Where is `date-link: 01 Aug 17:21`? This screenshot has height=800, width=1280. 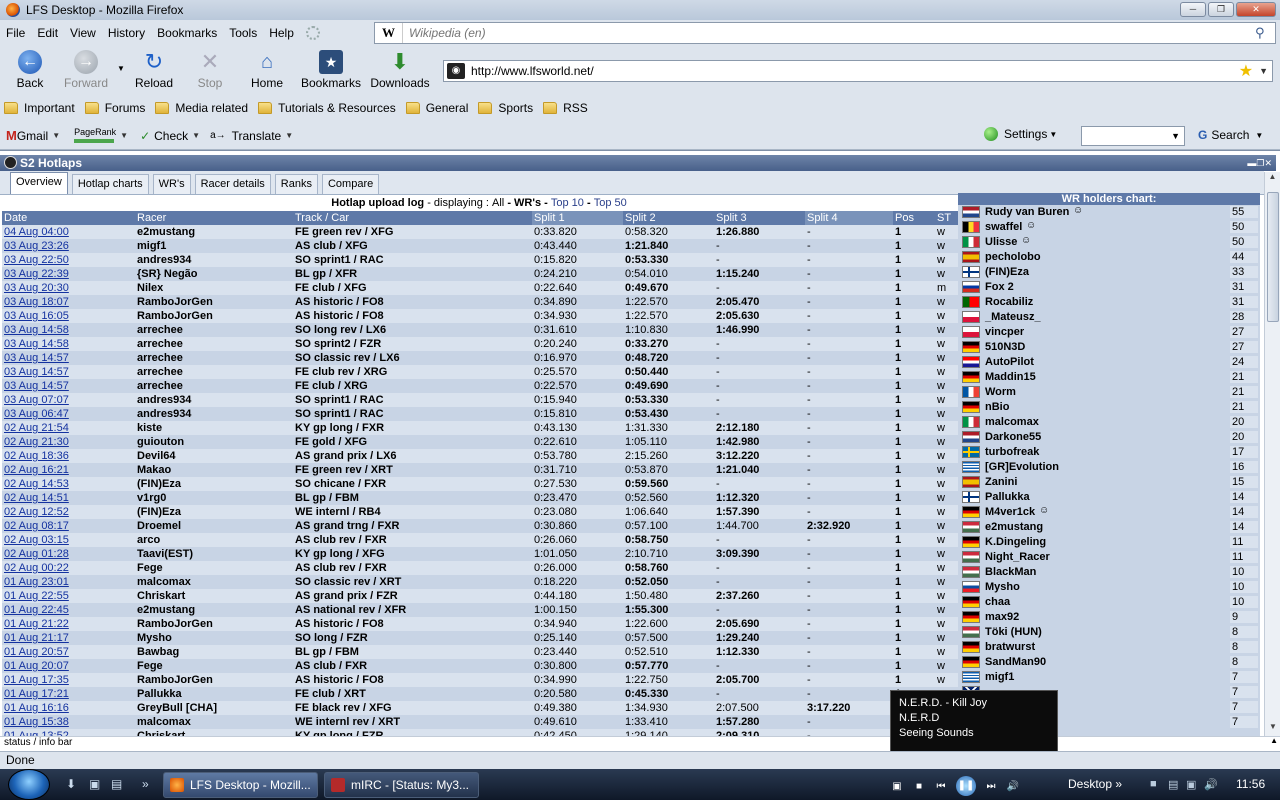
date-link: 01 Aug 17:21 is located at coordinates (36, 694).